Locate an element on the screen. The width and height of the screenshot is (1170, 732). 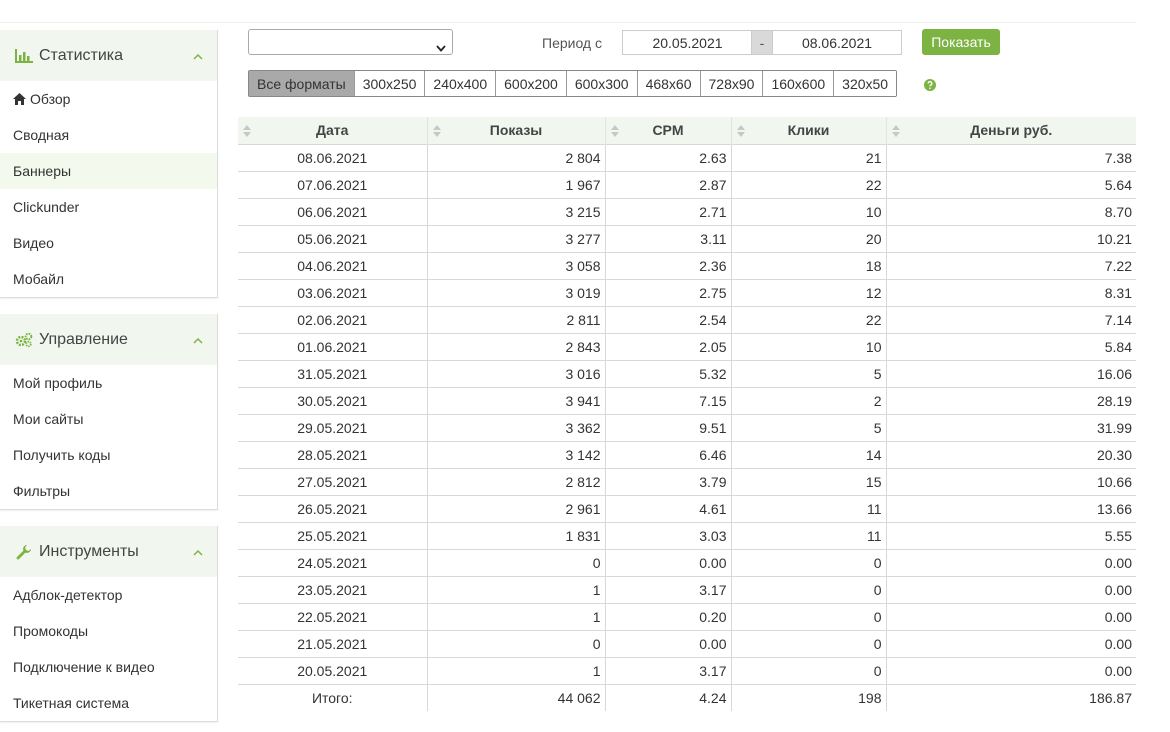
column-header-clicks: Клики is located at coordinates (808, 130).